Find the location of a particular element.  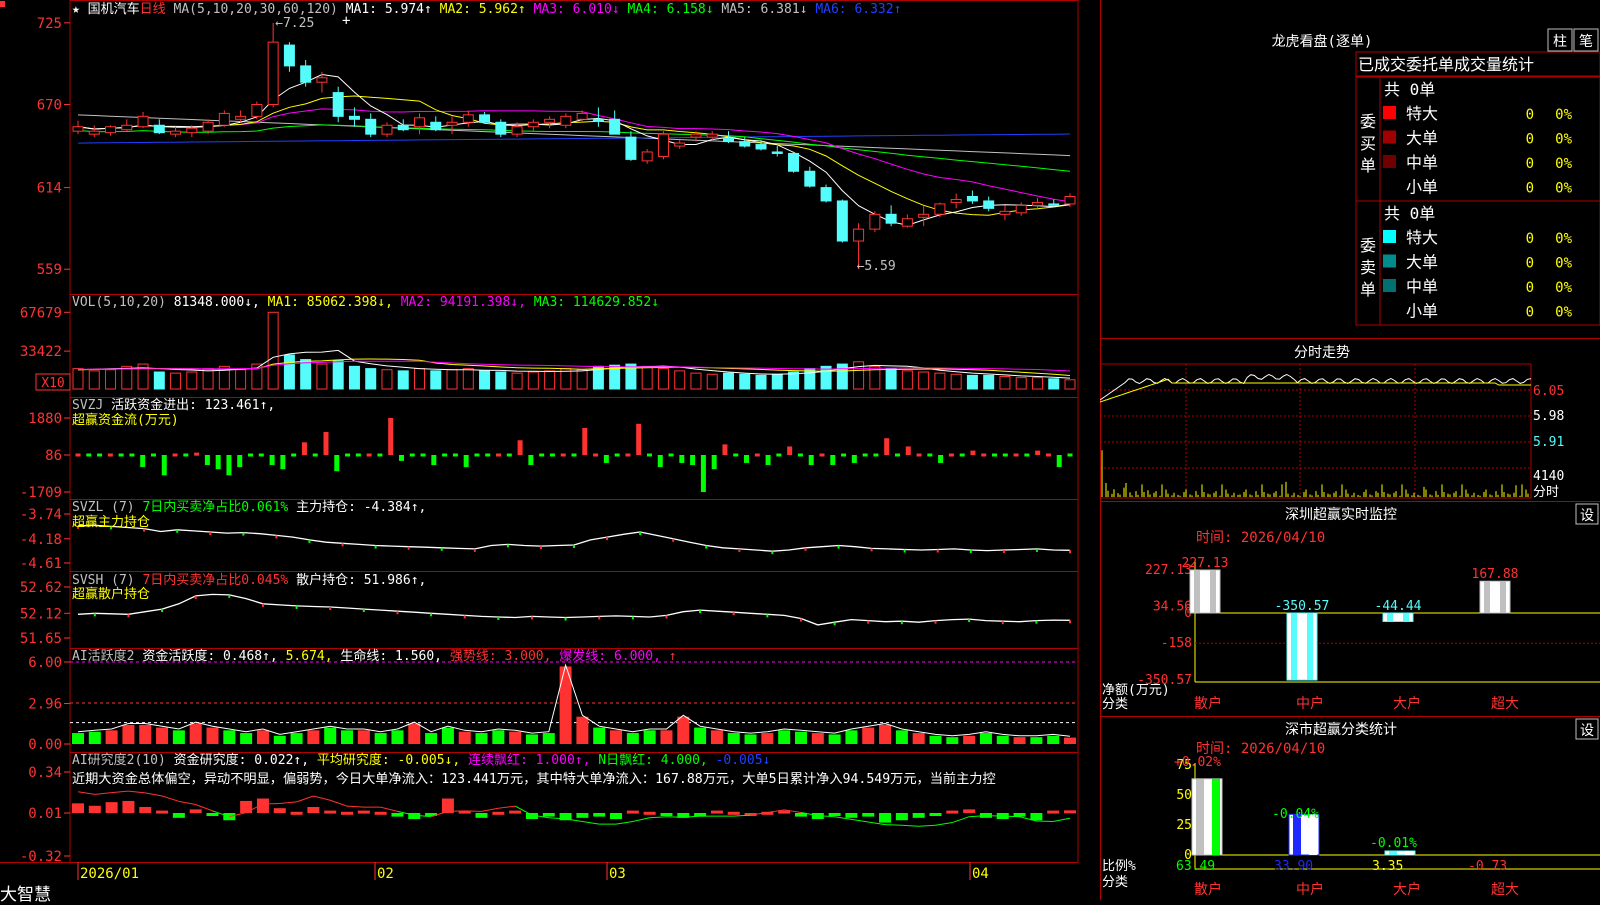

monitor-value: -350.57 is located at coordinates (1302, 606).